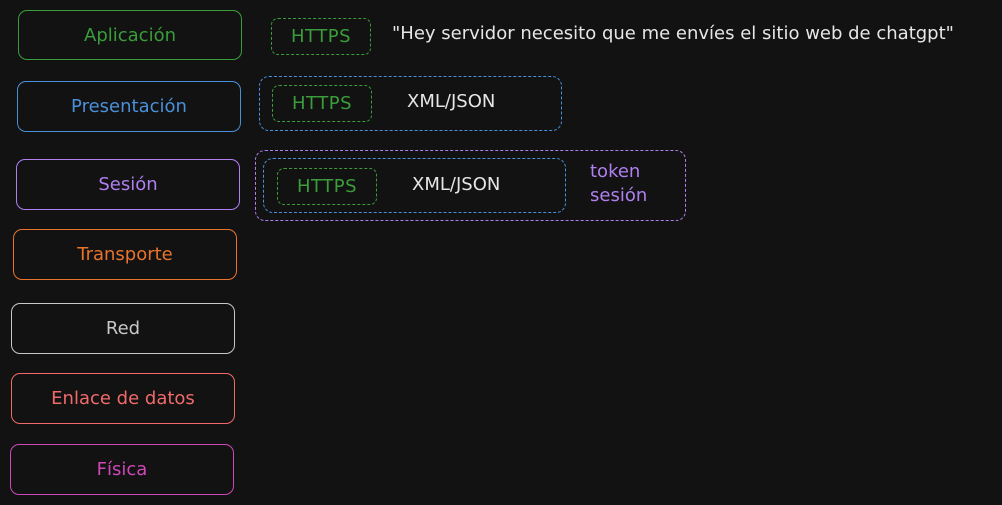 The image size is (1002, 505). I want to click on layer-fisica: Física, so click(122, 469).